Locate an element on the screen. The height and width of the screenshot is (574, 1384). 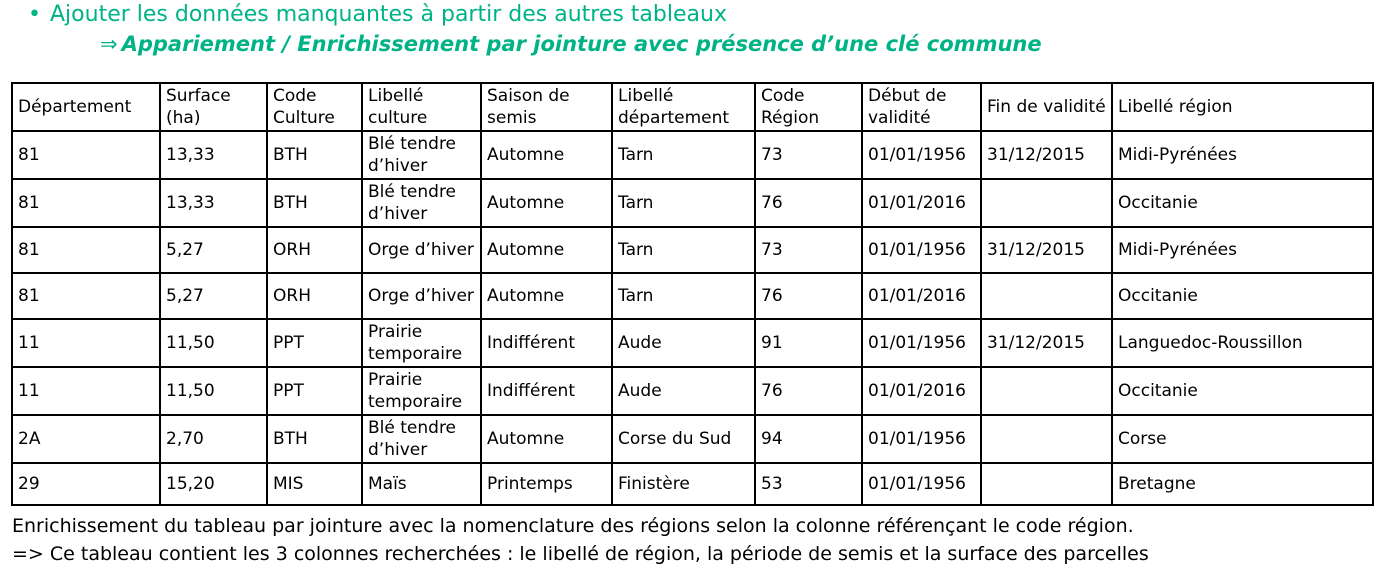
column-header: Code Culture is located at coordinates (314, 107).